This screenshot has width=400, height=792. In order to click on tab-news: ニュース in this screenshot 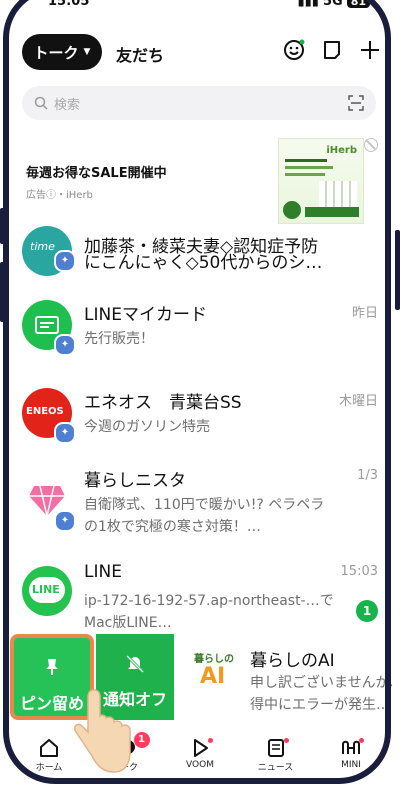, I will do `click(276, 758)`.